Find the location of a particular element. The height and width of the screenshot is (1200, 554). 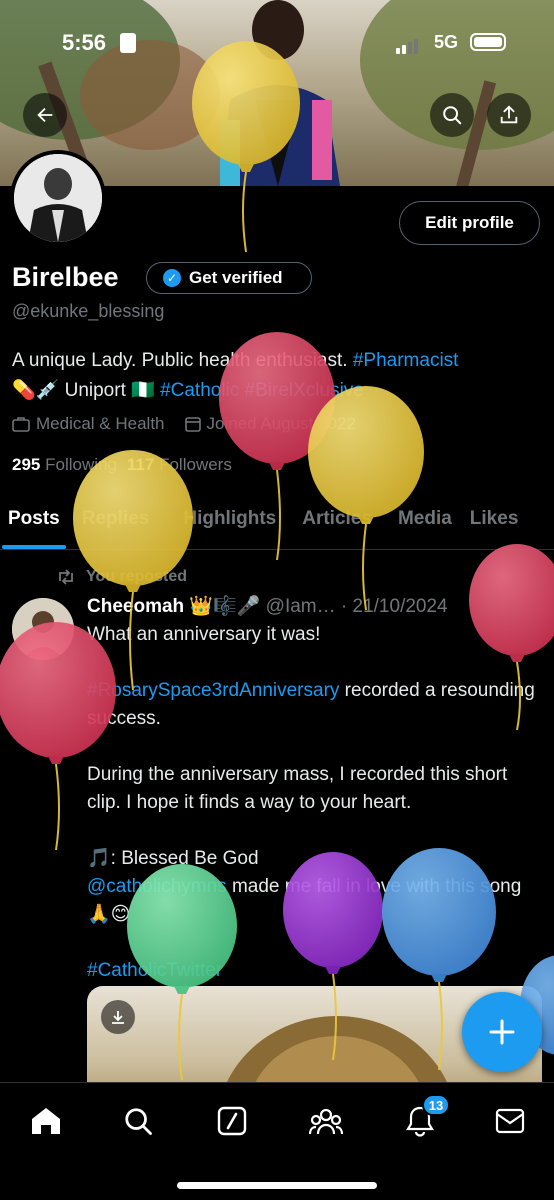

search-button is located at coordinates (452, 115).